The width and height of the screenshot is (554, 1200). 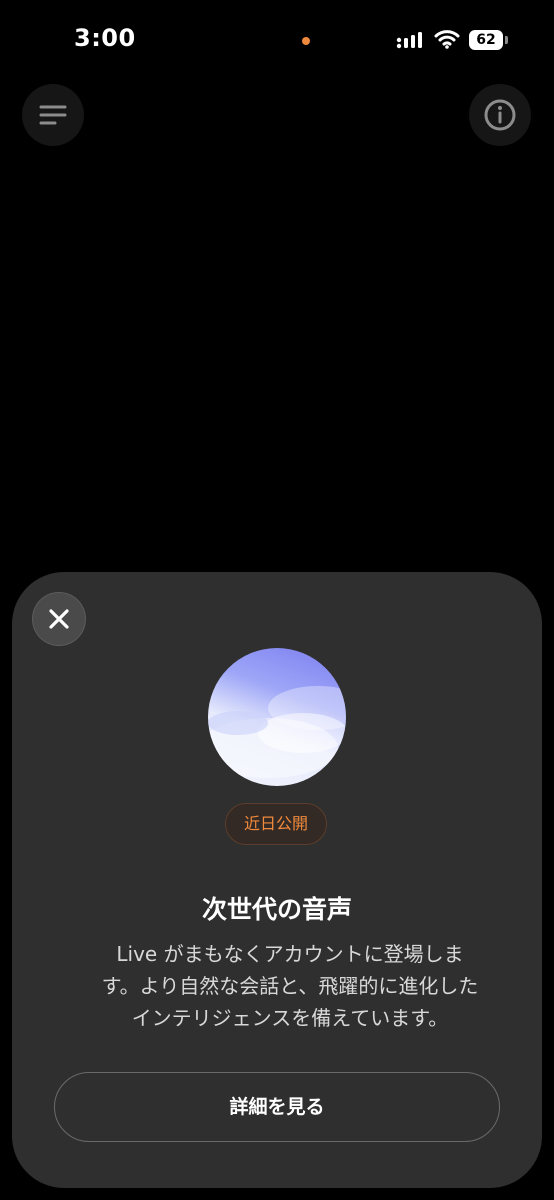 What do you see at coordinates (411, 40) in the screenshot?
I see `signal-icon` at bounding box center [411, 40].